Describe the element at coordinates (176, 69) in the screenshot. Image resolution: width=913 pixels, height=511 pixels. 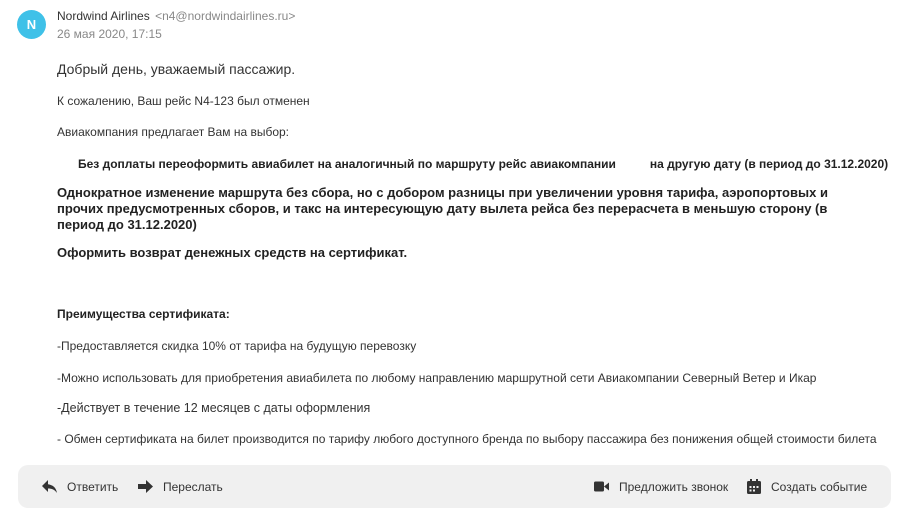
I see `greeting-text: Добрый день, уважаемый пассажир.` at that location.